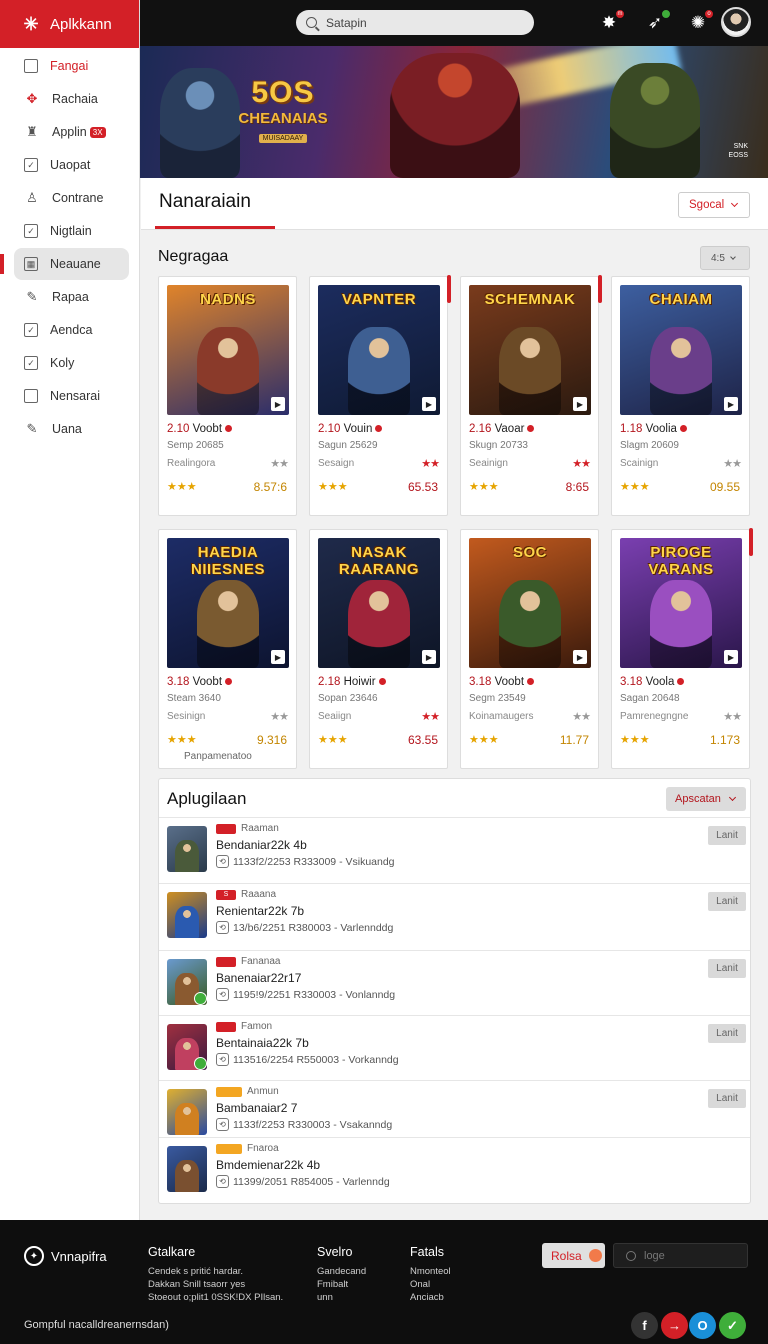  What do you see at coordinates (573, 1255) in the screenshot?
I see `footer-action-button: Rolsa` at bounding box center [573, 1255].